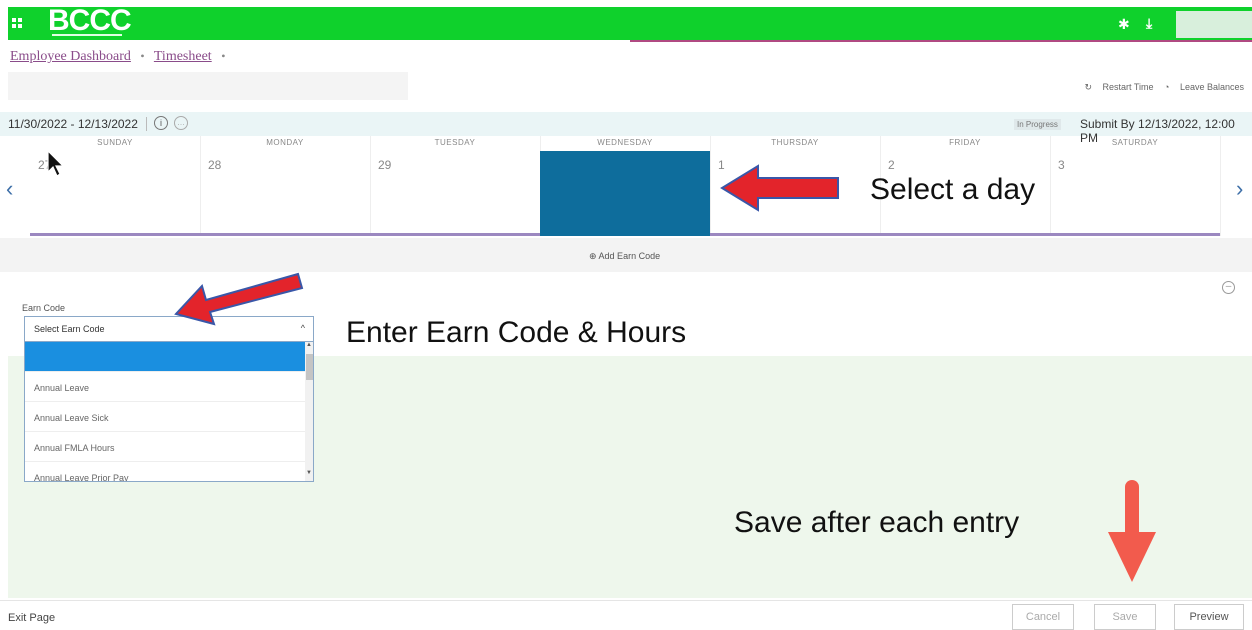  What do you see at coordinates (309, 345) in the screenshot?
I see `scroll-up-icon: ▲` at bounding box center [309, 345].